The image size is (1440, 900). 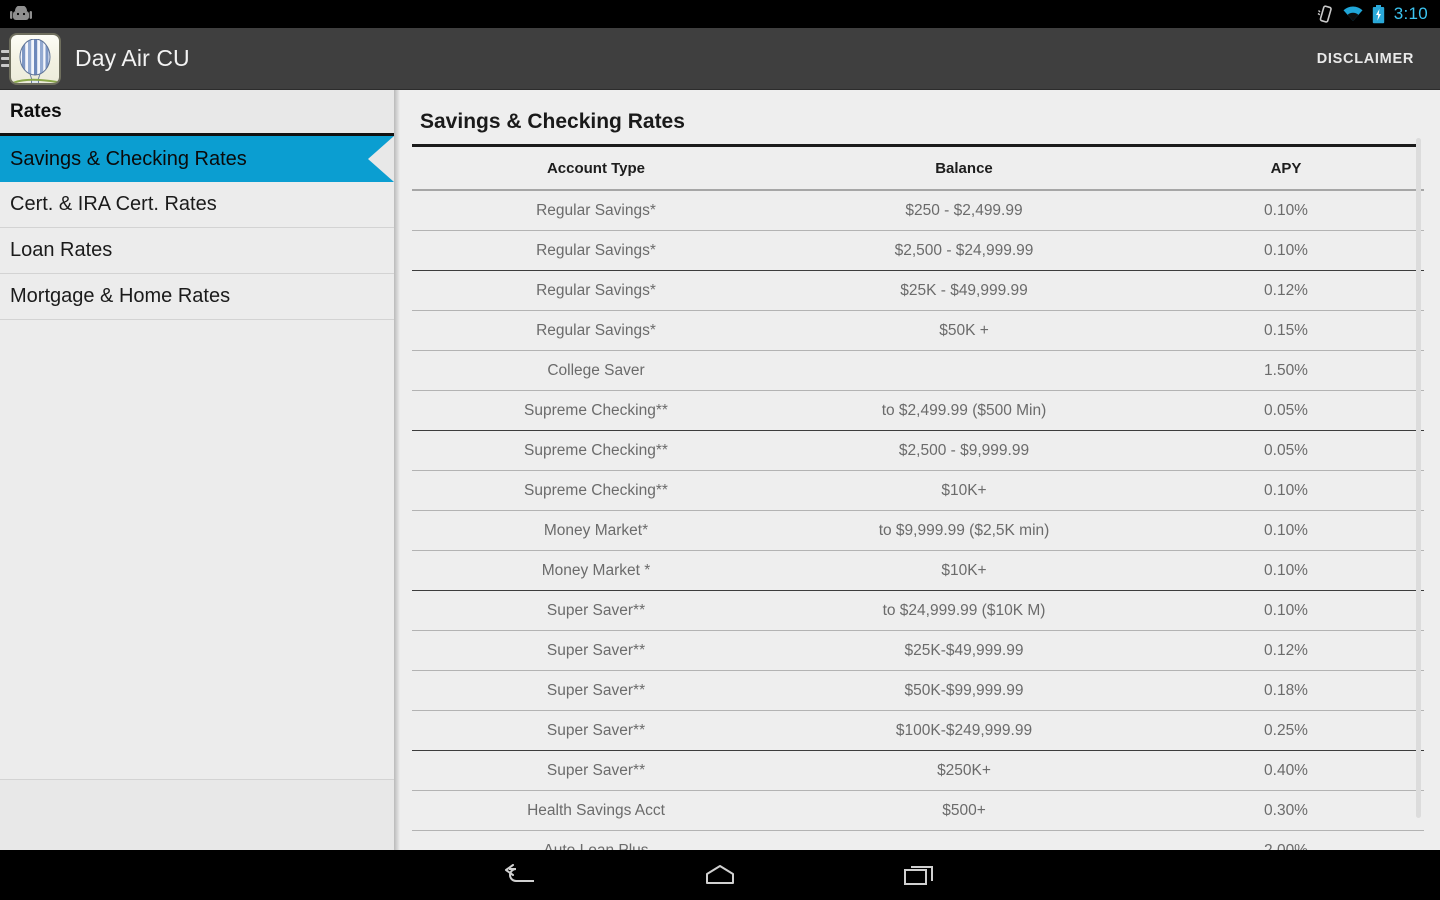 I want to click on sidebar-item-loan-rates: Loan Rates, so click(x=197, y=251).